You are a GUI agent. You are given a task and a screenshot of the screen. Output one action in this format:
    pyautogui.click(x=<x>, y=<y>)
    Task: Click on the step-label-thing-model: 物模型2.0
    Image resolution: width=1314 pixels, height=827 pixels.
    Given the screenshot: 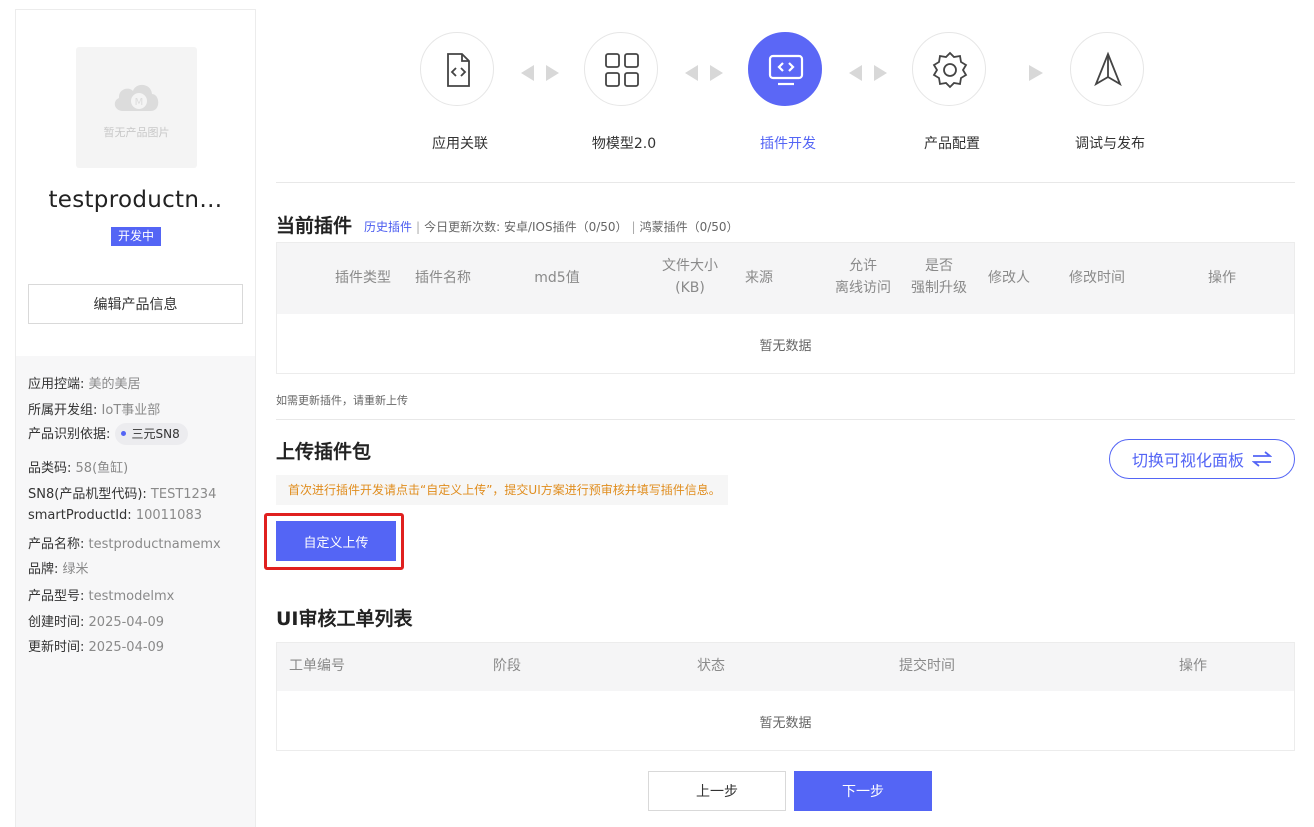 What is the action you would take?
    pyautogui.click(x=624, y=143)
    